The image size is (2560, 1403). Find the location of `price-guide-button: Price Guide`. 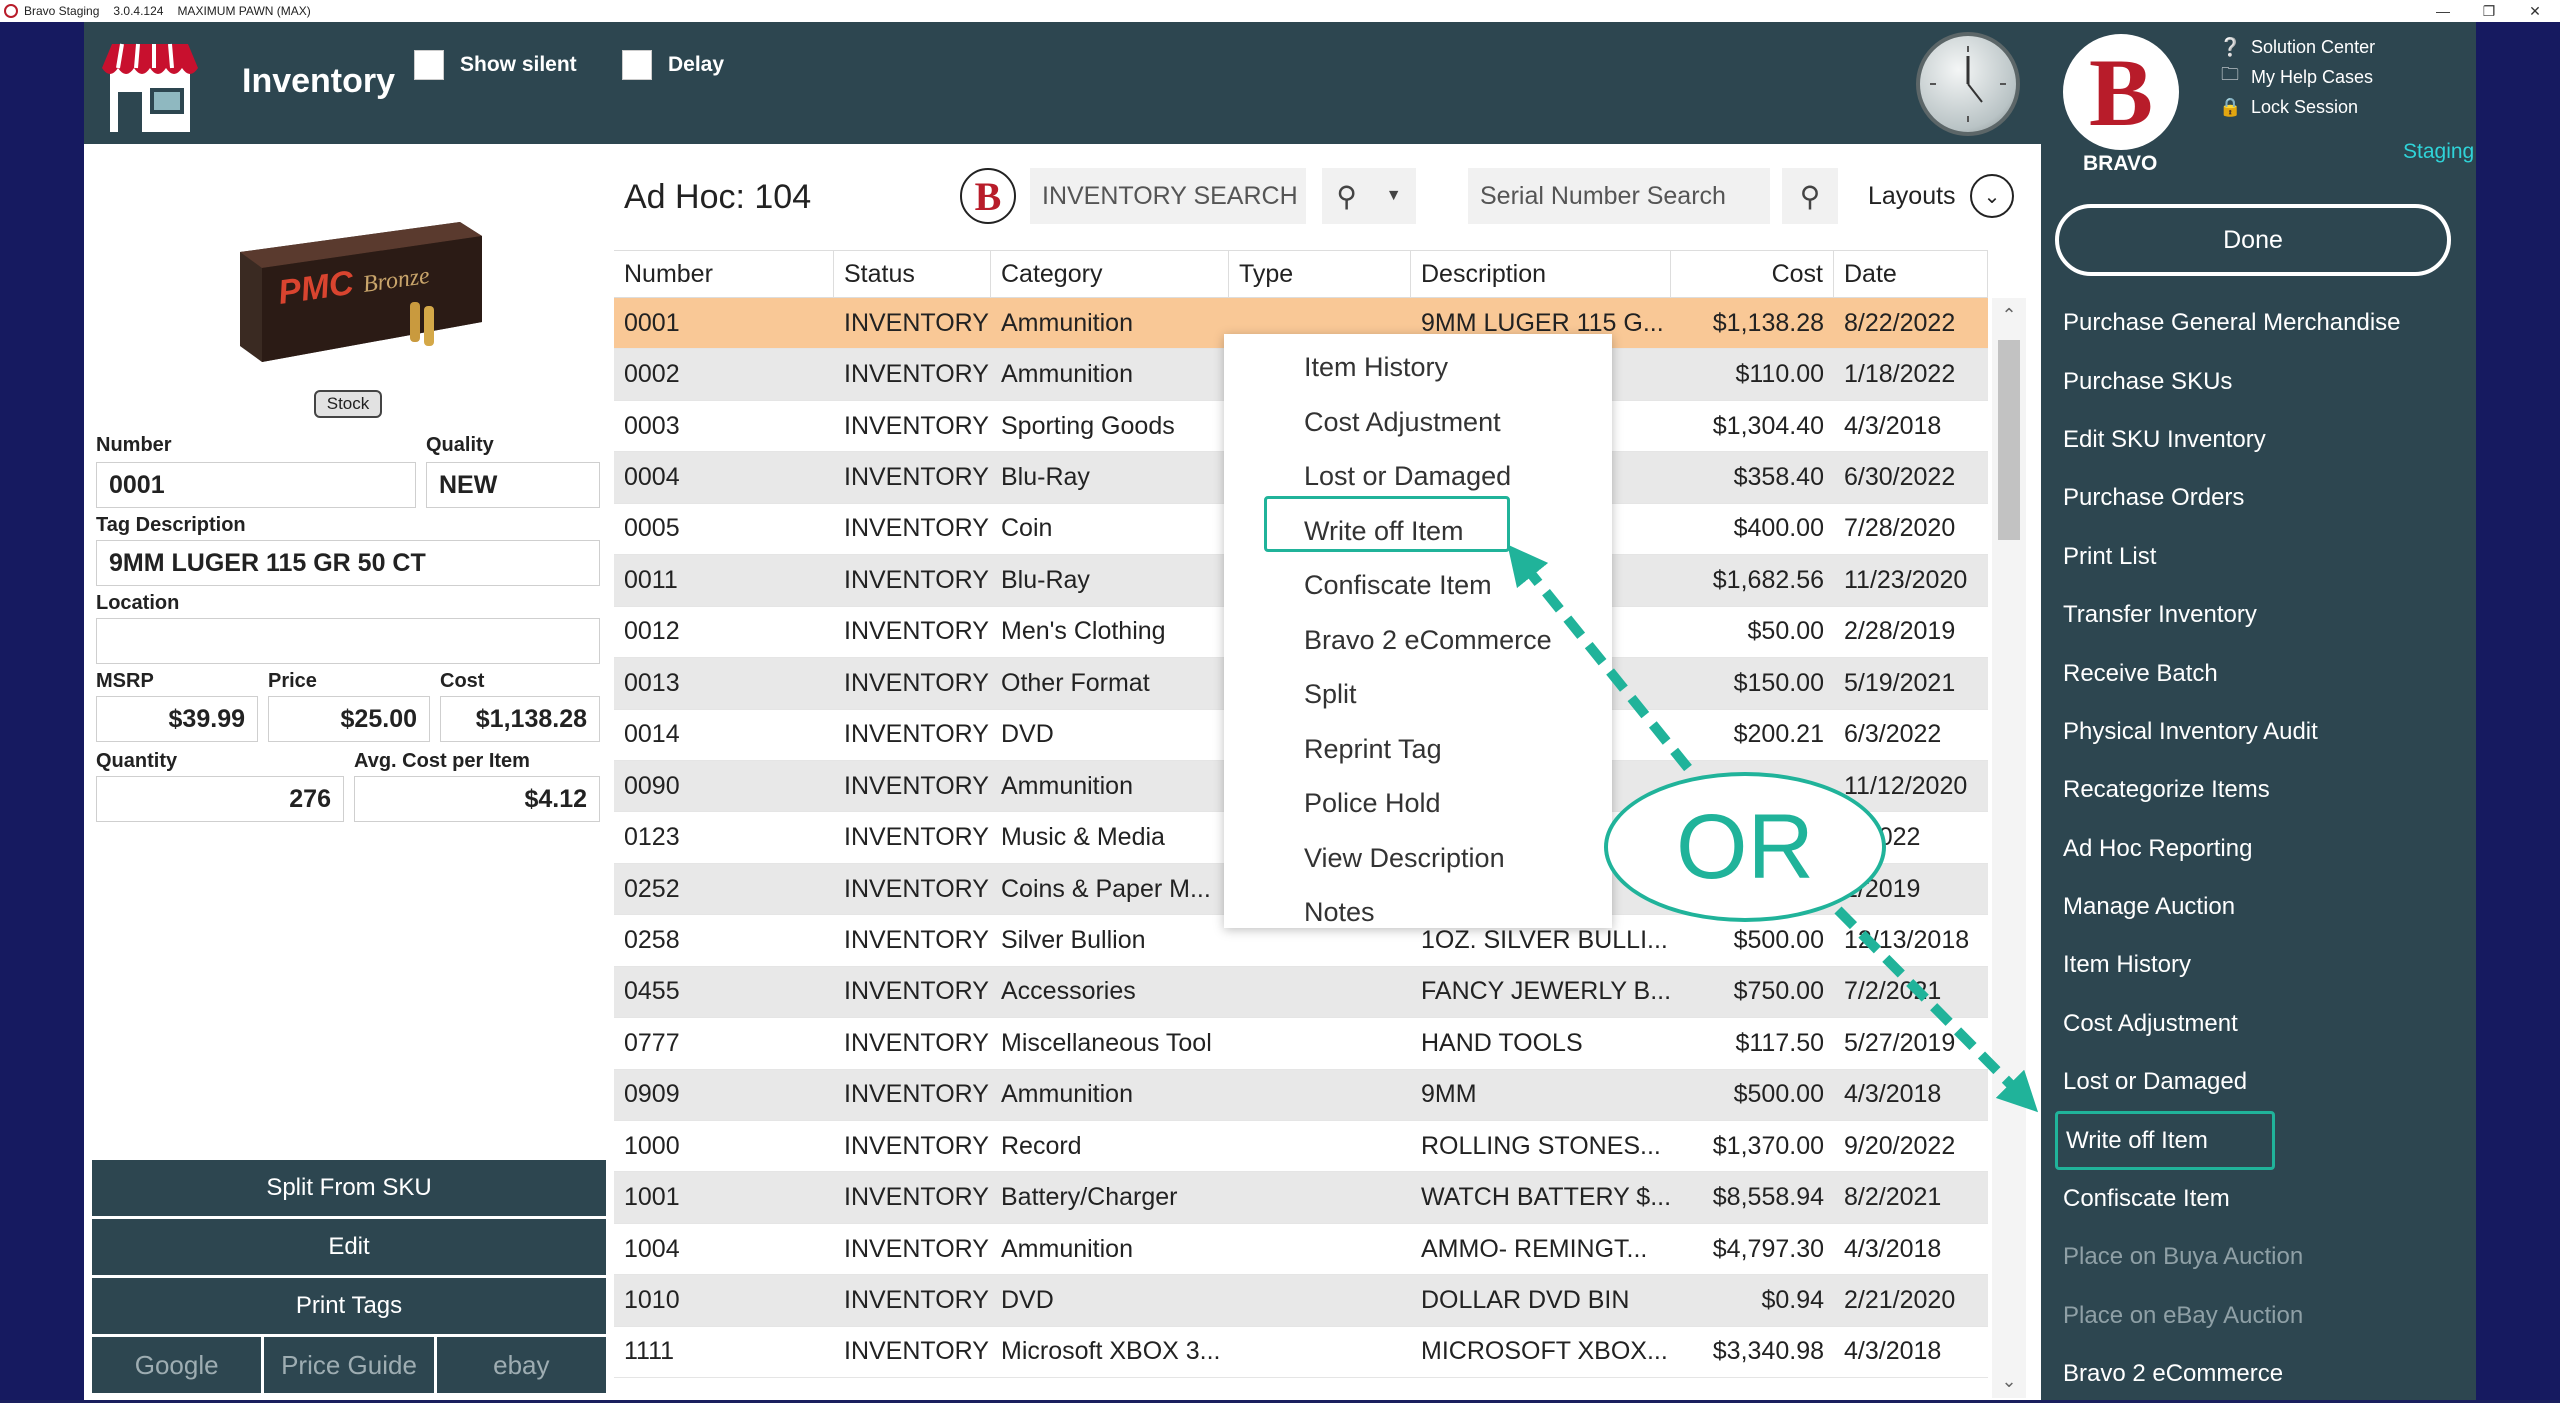

price-guide-button: Price Guide is located at coordinates (349, 1365).